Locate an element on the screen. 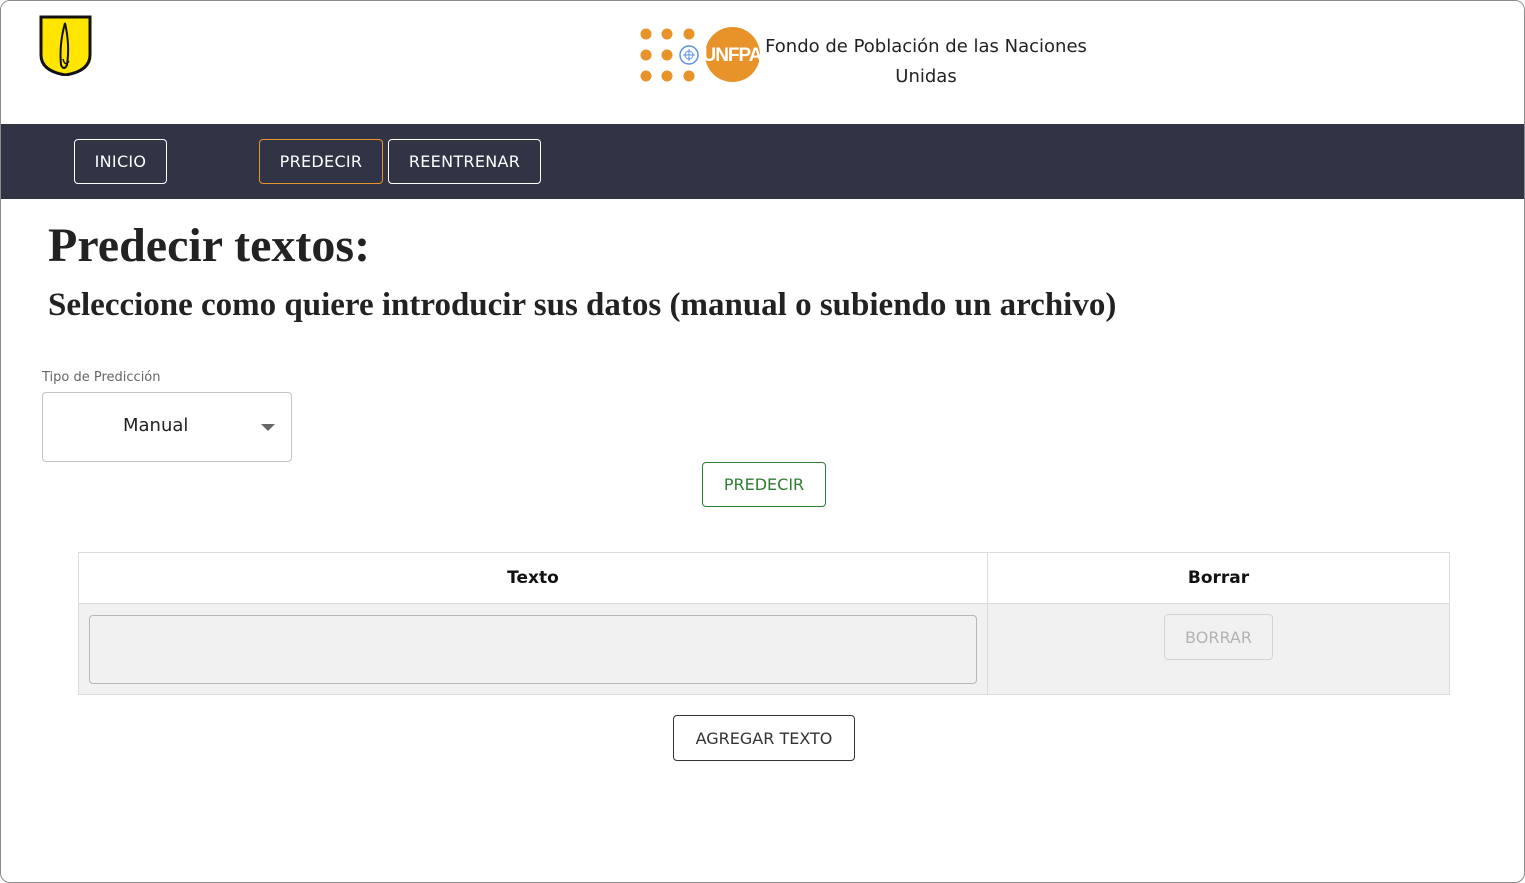 This screenshot has height=883, width=1525. add-text-button: AGREGAR TEXTO is located at coordinates (764, 738).